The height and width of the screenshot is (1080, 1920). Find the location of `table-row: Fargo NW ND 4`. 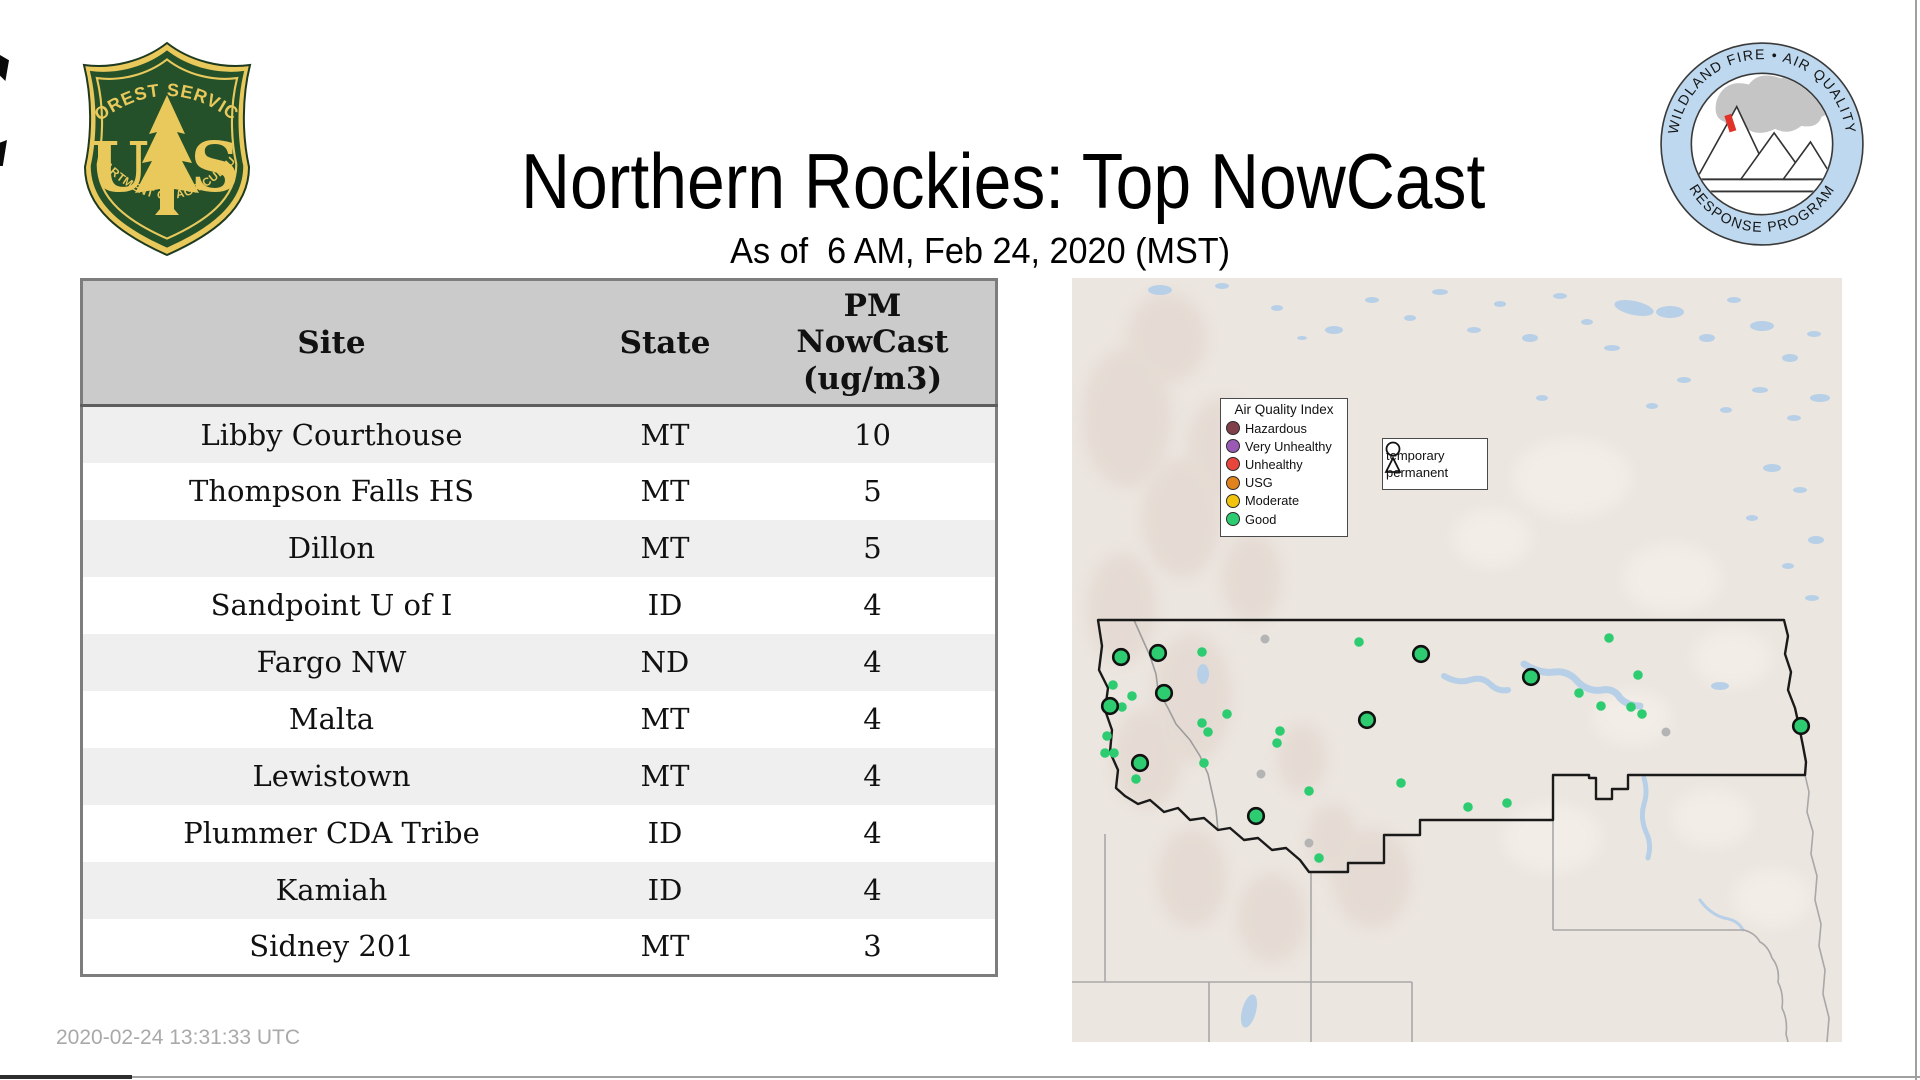

table-row: Fargo NW ND 4 is located at coordinates (539, 662).